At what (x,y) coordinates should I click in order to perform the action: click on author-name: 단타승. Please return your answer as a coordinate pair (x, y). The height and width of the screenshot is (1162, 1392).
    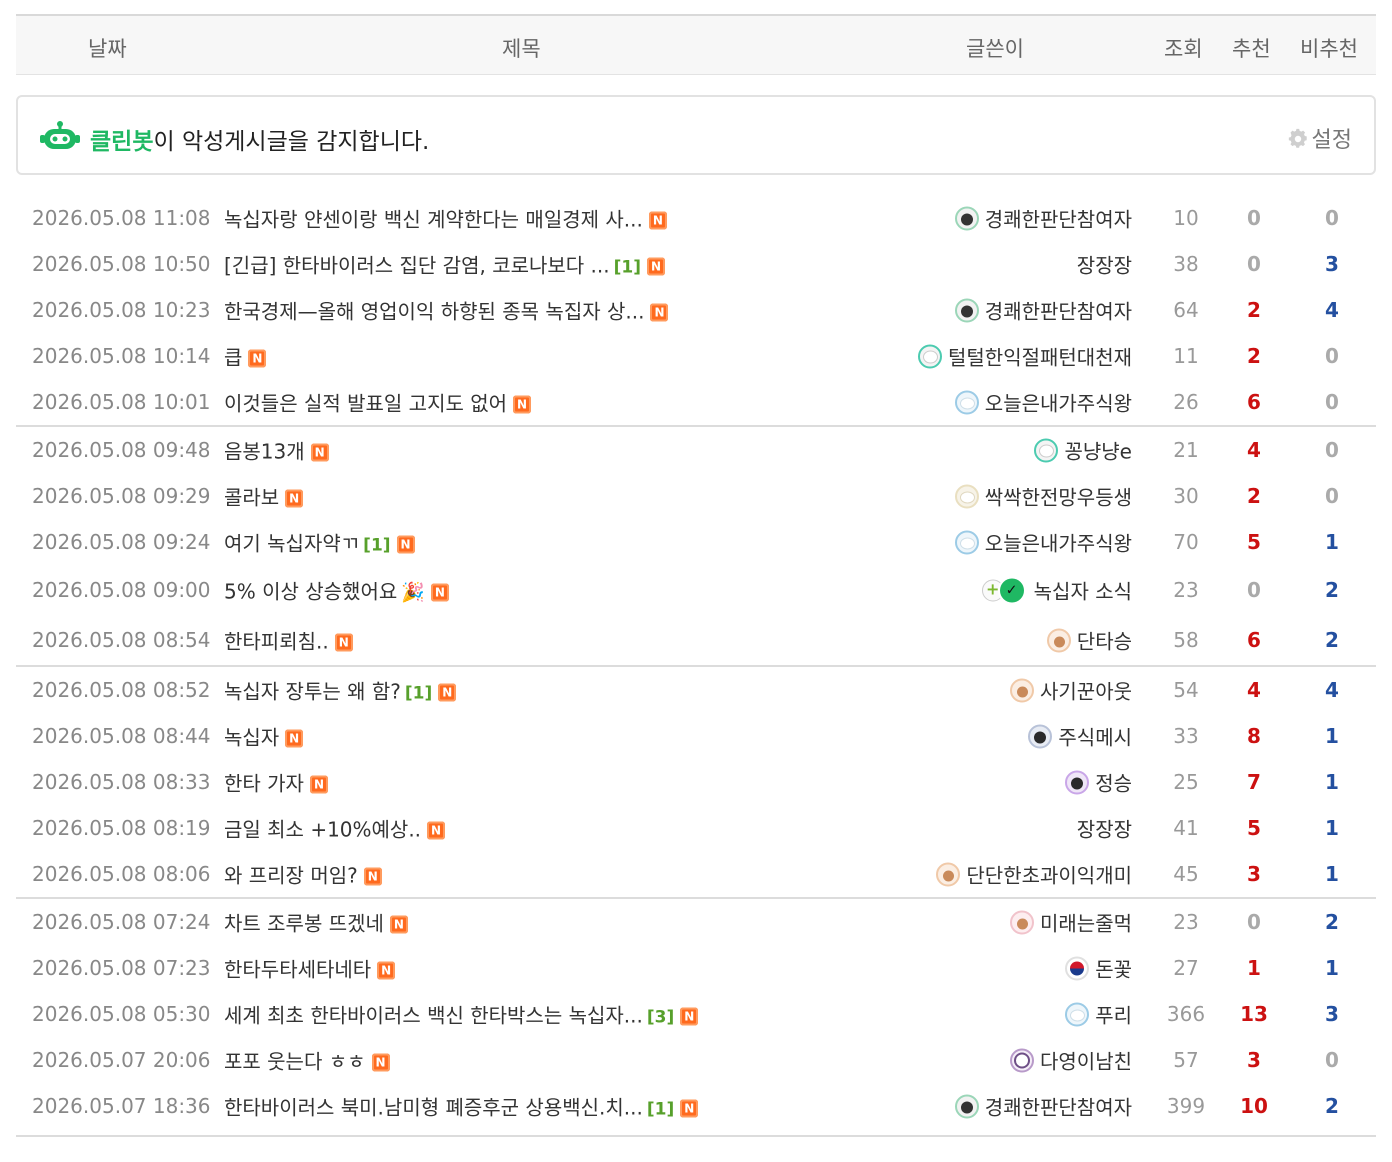
    Looking at the image, I should click on (1104, 640).